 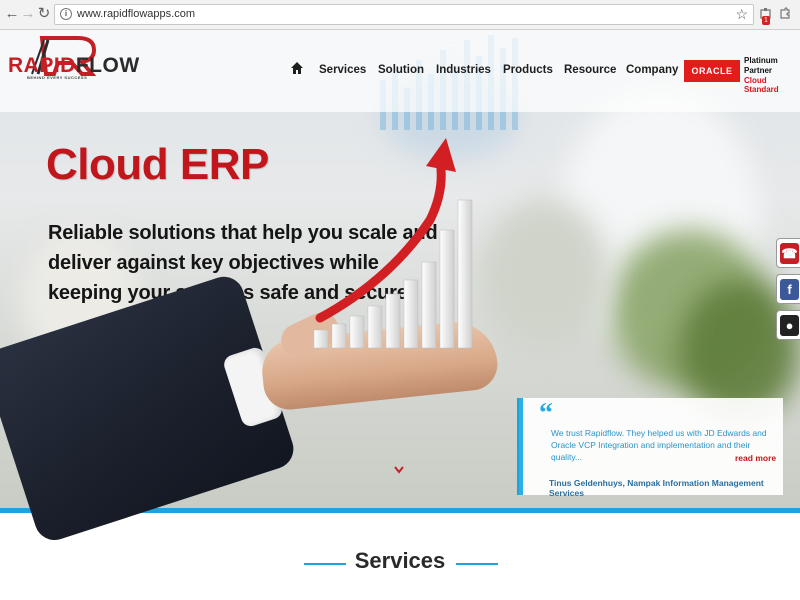 What do you see at coordinates (401, 70) in the screenshot?
I see `nav-solution: Solution` at bounding box center [401, 70].